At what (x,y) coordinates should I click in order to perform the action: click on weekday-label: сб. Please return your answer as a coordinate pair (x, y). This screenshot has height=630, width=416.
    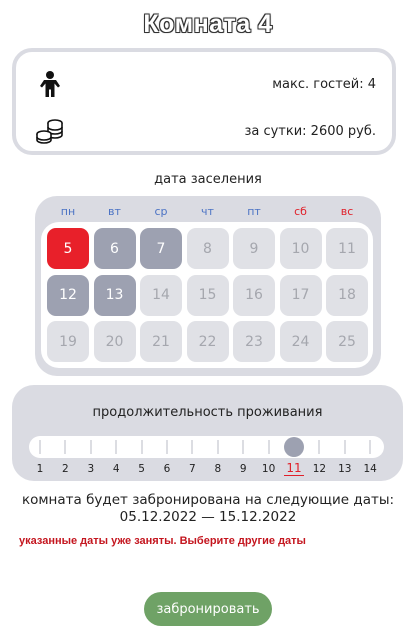
    Looking at the image, I should click on (300, 211).